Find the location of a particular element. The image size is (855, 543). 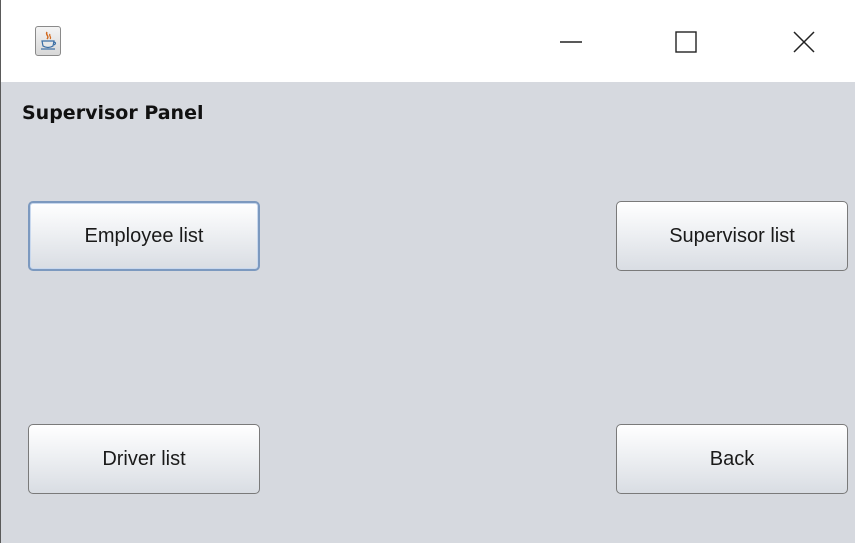

close-icon is located at coordinates (804, 42).